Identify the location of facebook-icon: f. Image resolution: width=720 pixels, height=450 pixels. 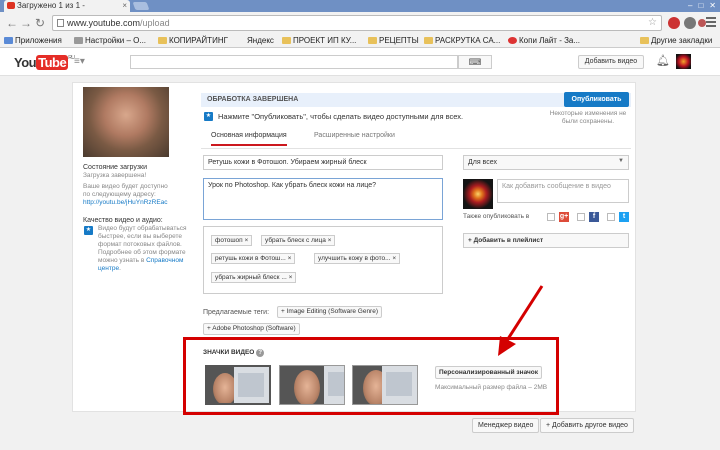
(594, 217).